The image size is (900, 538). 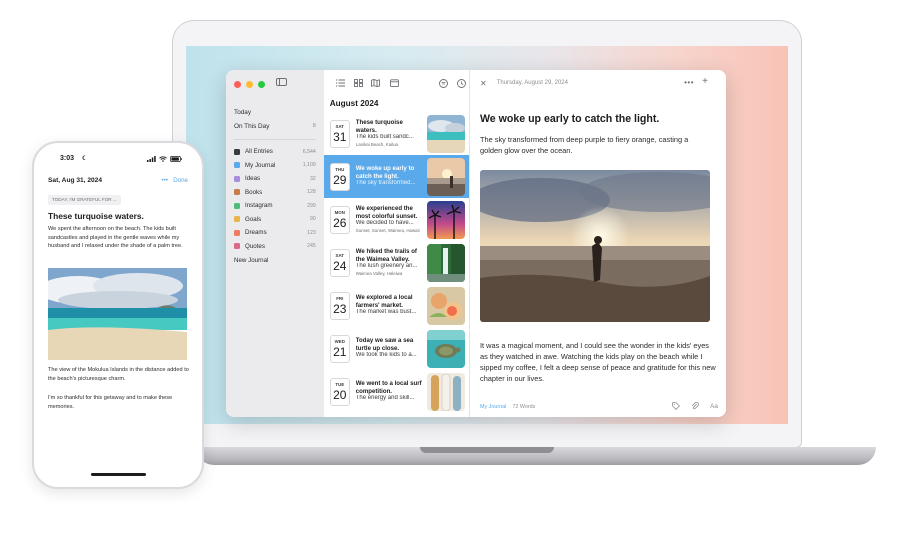 What do you see at coordinates (375, 83) in the screenshot?
I see `map-view-icon` at bounding box center [375, 83].